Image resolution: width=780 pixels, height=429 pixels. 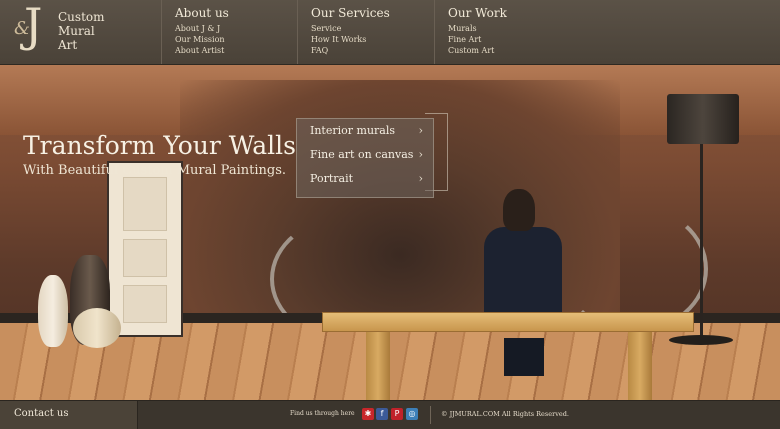 I want to click on nav-heading-services: Our Services, so click(x=372, y=13).